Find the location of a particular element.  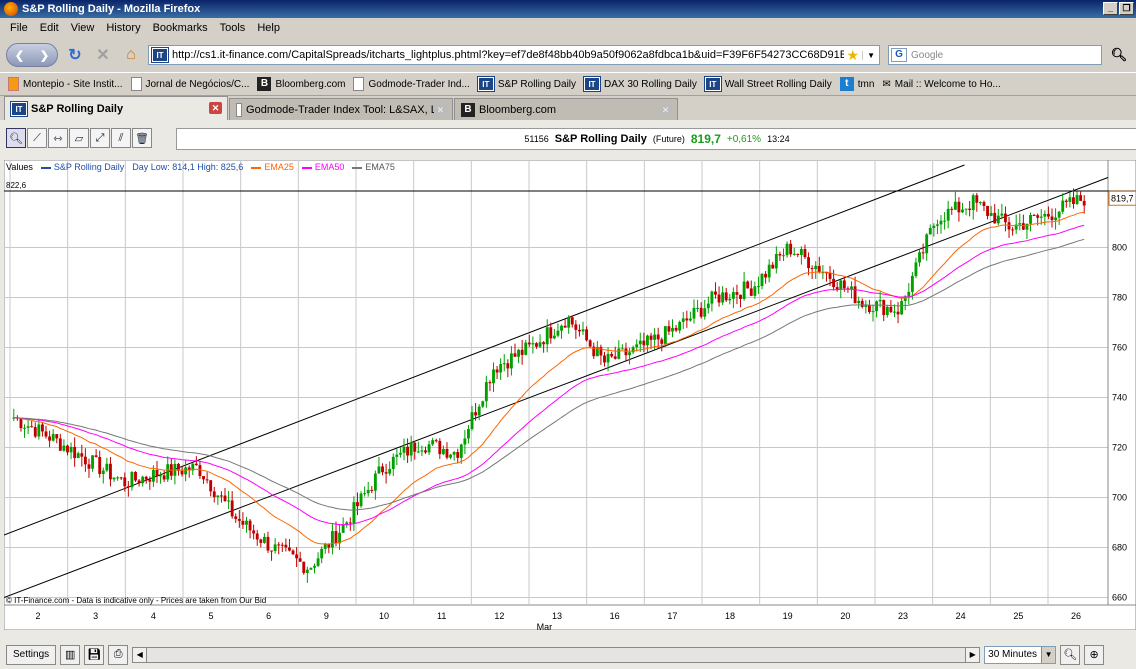

url-dropdown-icon: ▼ is located at coordinates (870, 55).